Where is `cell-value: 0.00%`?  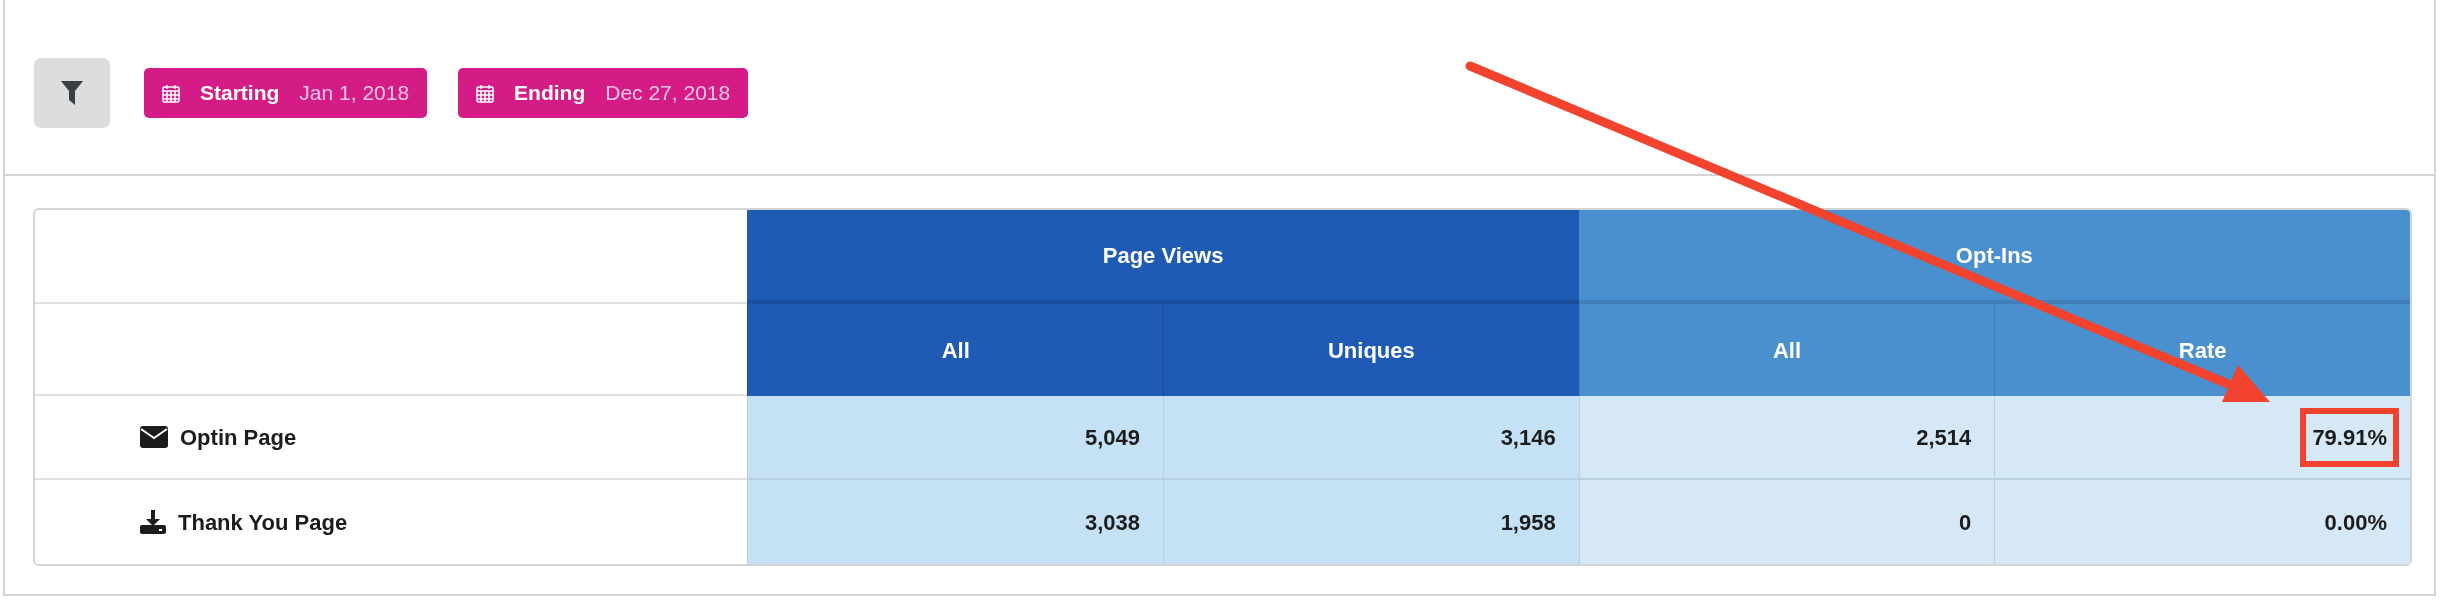
cell-value: 0.00% is located at coordinates (2355, 522).